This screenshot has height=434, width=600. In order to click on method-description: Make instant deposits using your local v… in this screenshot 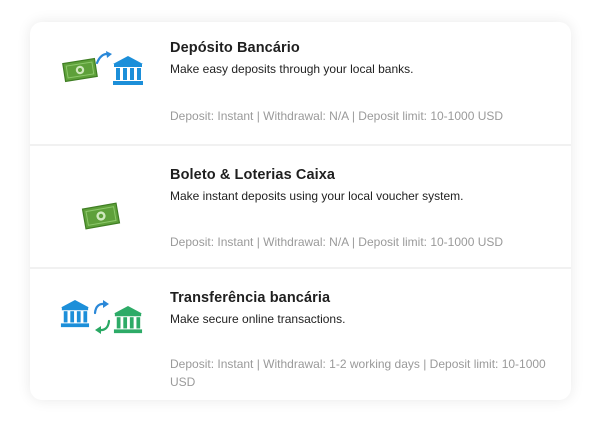, I will do `click(317, 196)`.